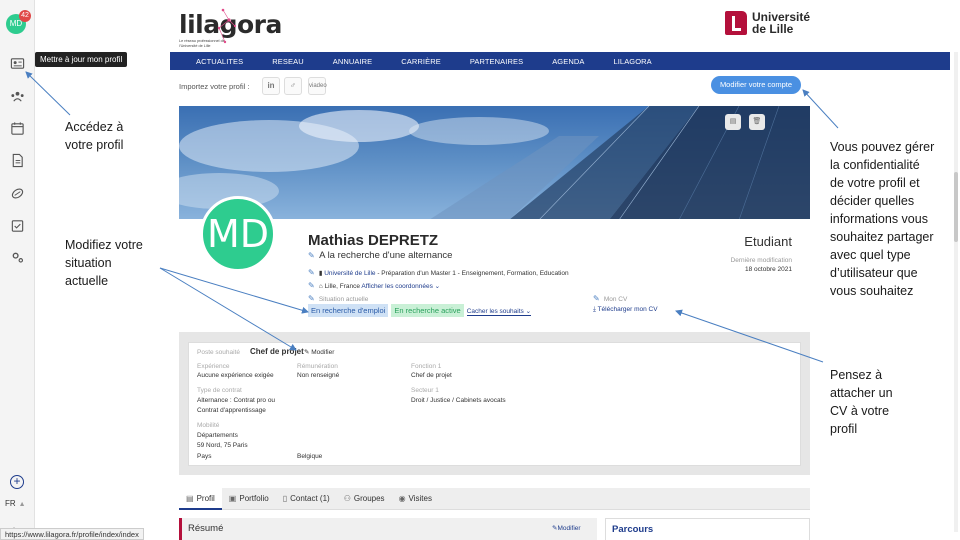 This screenshot has width=960, height=540. I want to click on portfolio-icon: ▣, so click(232, 498).